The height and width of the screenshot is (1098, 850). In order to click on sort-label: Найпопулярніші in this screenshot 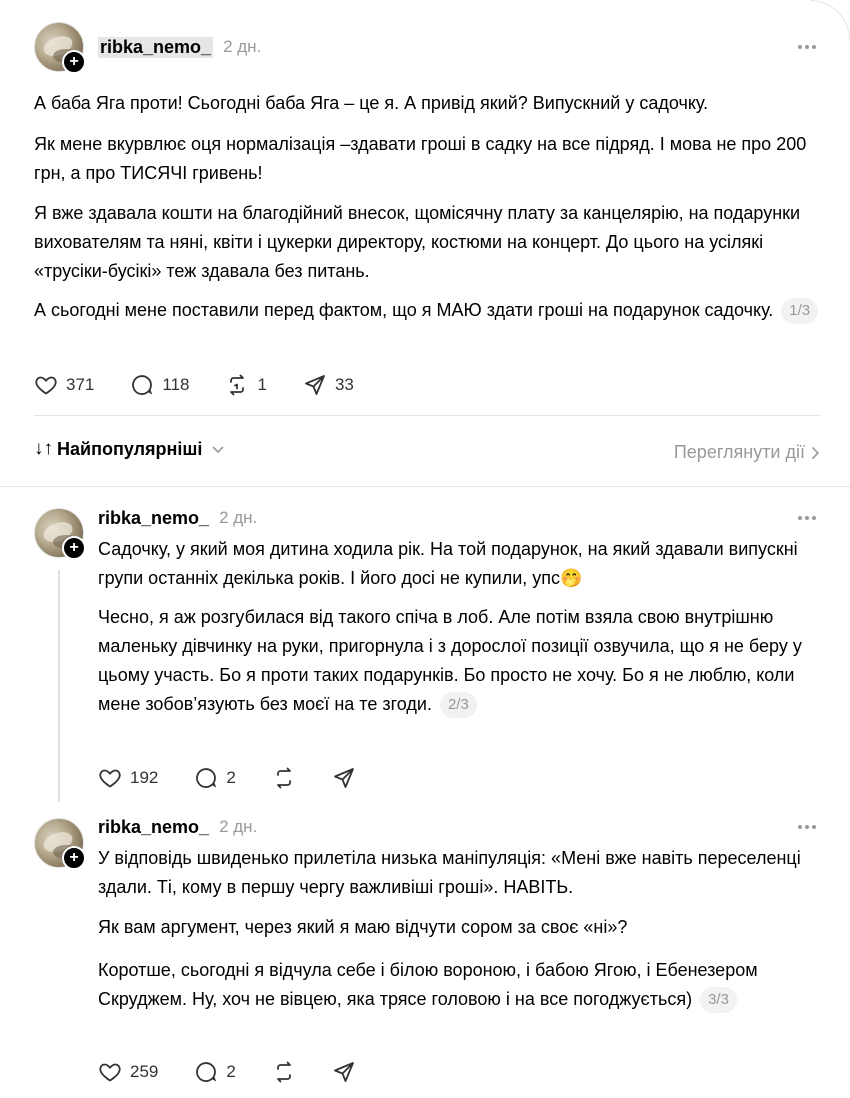, I will do `click(130, 448)`.